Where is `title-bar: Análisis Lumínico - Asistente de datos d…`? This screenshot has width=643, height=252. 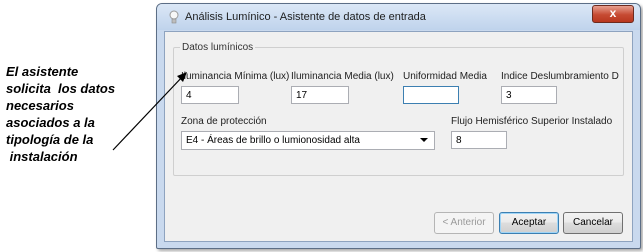 title-bar: Análisis Lumínico - Asistente de datos d… is located at coordinates (398, 17).